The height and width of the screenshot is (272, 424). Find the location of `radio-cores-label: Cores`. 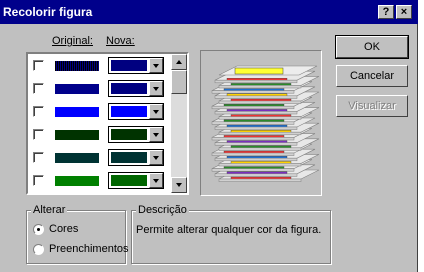

radio-cores-label: Cores is located at coordinates (63, 229).